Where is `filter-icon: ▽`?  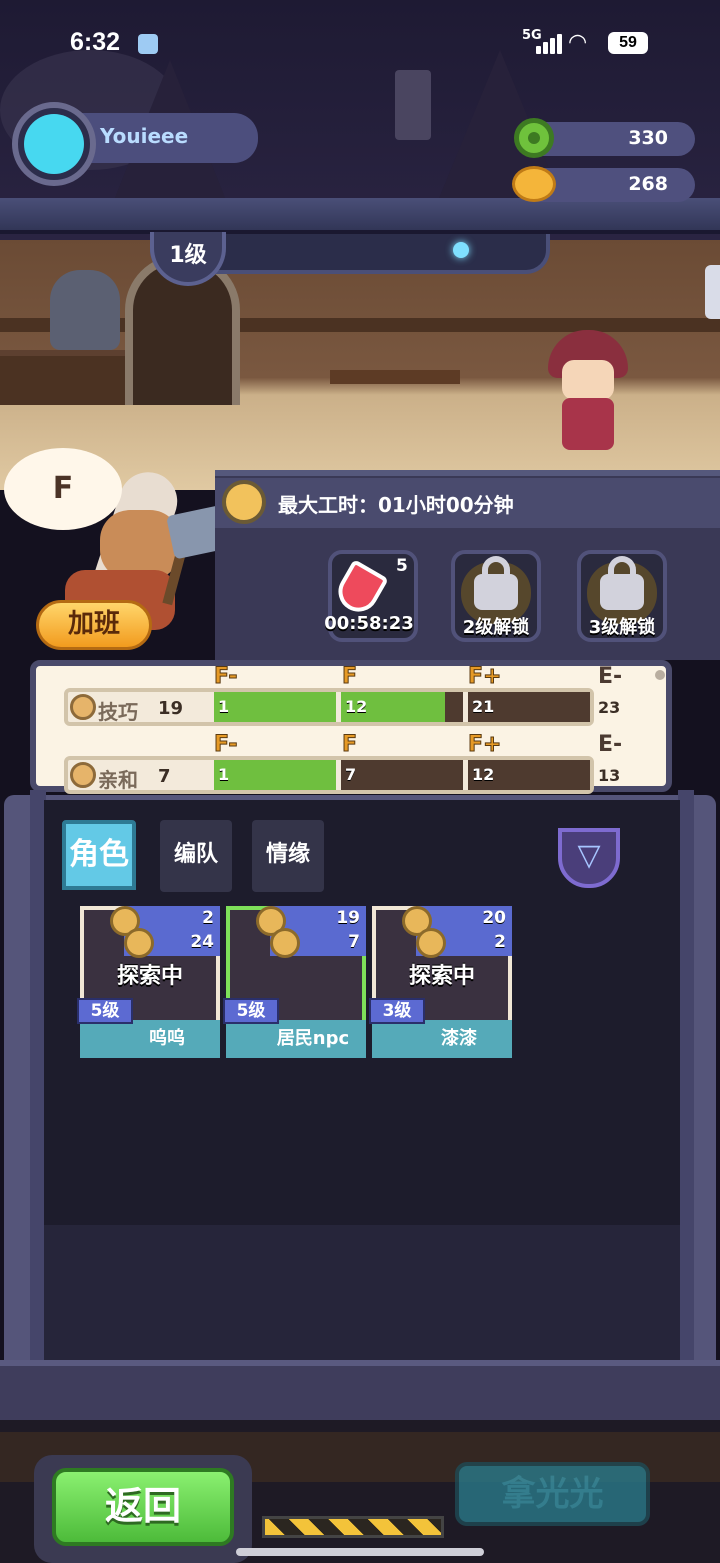
filter-icon: ▽ is located at coordinates (589, 855).